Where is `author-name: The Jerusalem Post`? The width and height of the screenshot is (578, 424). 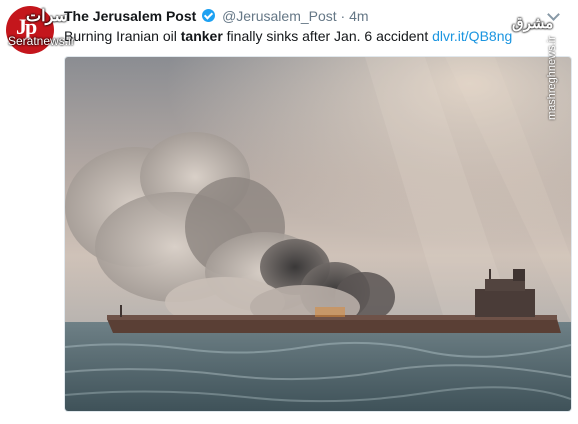
author-name: The Jerusalem Post is located at coordinates (130, 16).